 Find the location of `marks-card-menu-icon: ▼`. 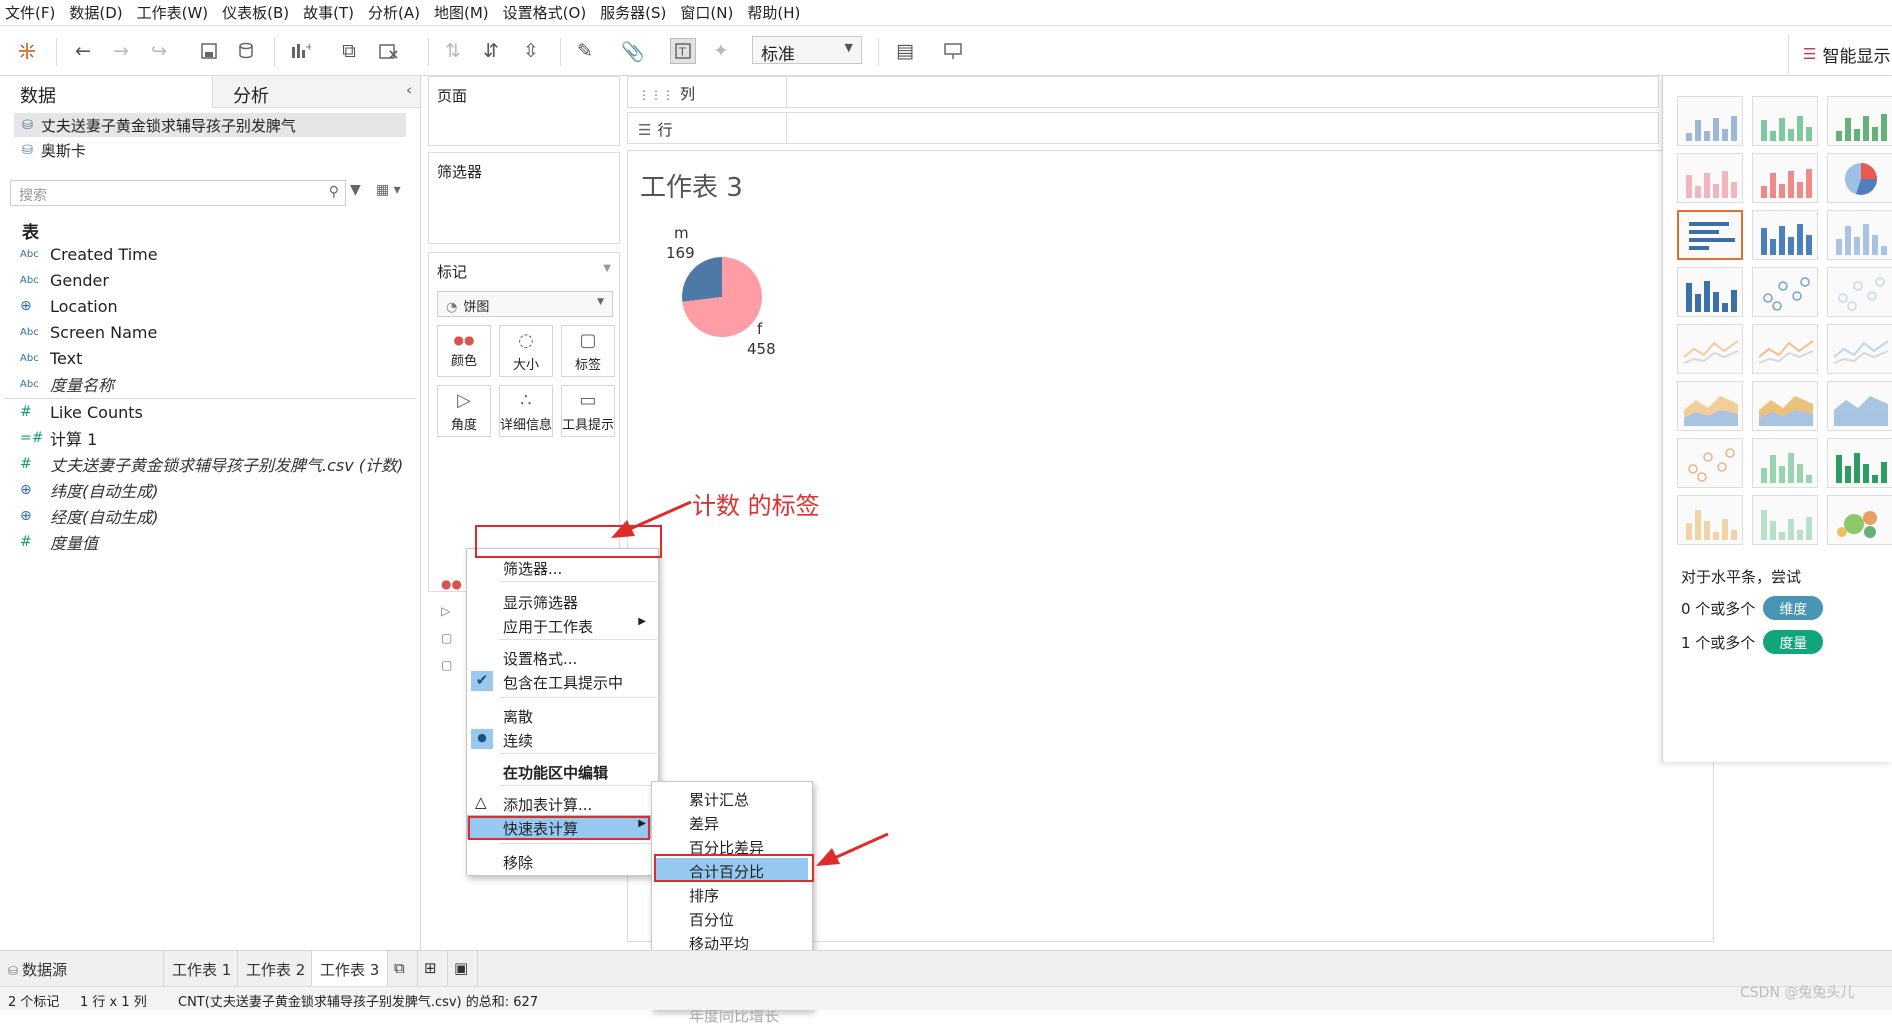

marks-card-menu-icon: ▼ is located at coordinates (607, 268).